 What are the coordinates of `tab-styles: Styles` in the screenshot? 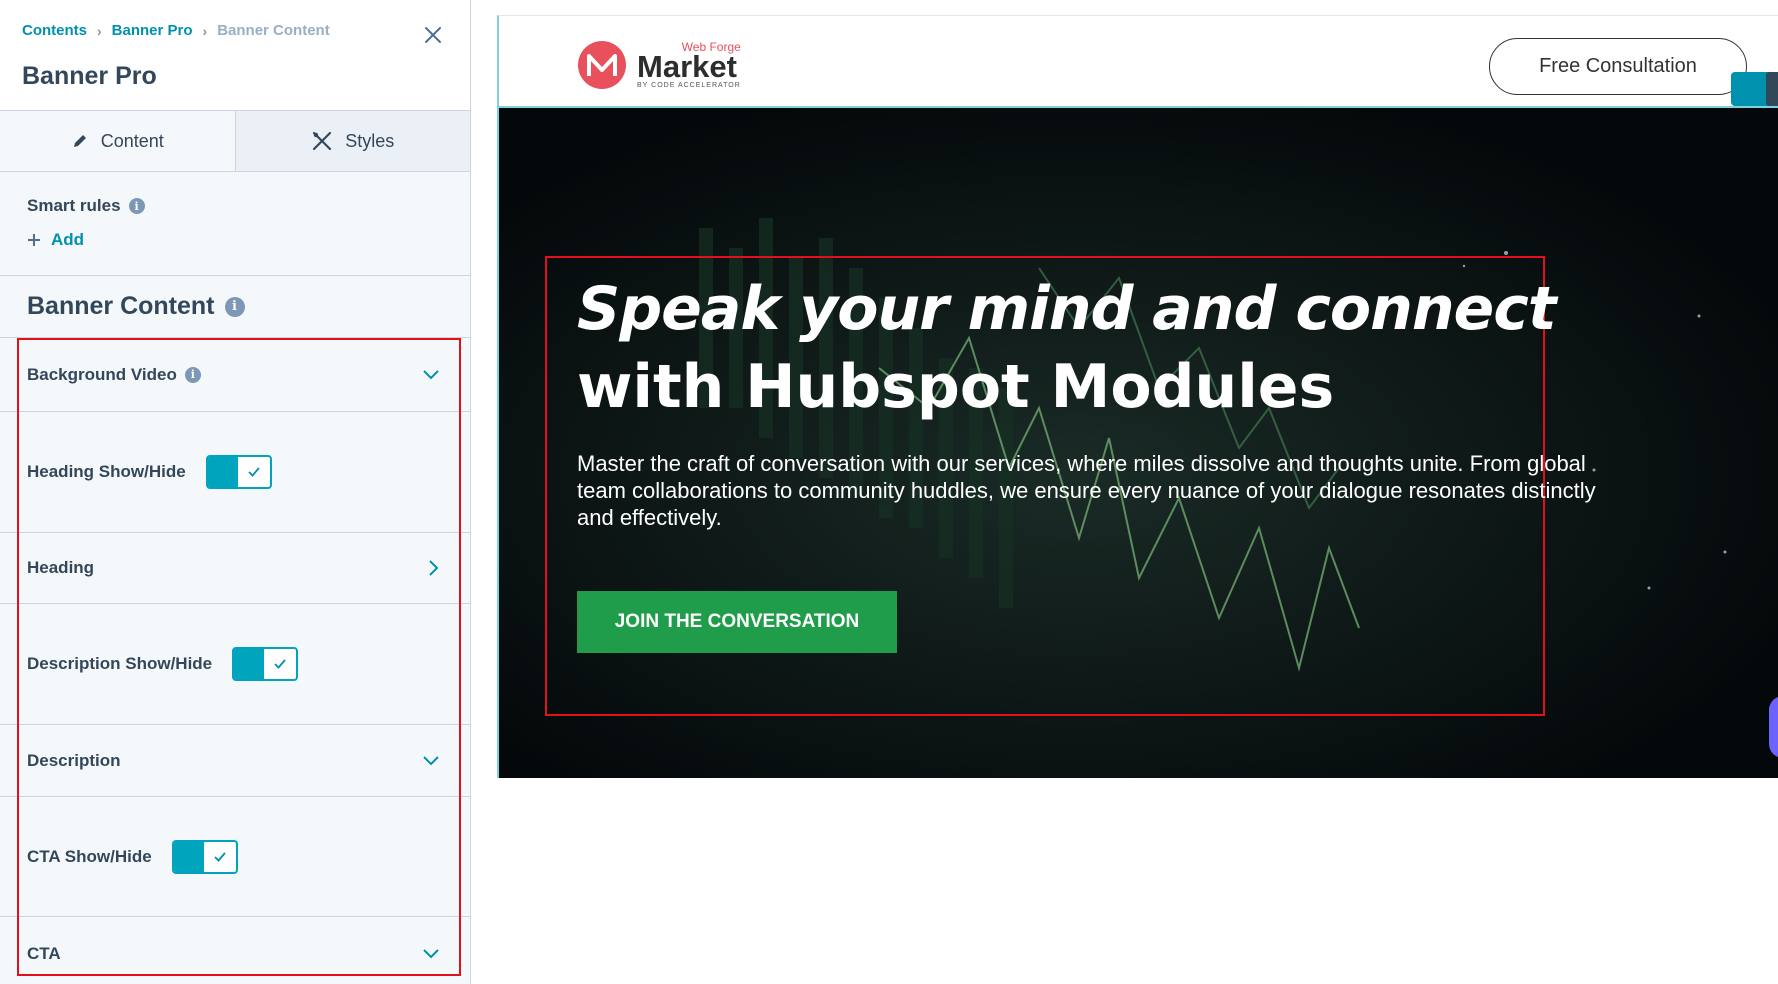 It's located at (352, 141).